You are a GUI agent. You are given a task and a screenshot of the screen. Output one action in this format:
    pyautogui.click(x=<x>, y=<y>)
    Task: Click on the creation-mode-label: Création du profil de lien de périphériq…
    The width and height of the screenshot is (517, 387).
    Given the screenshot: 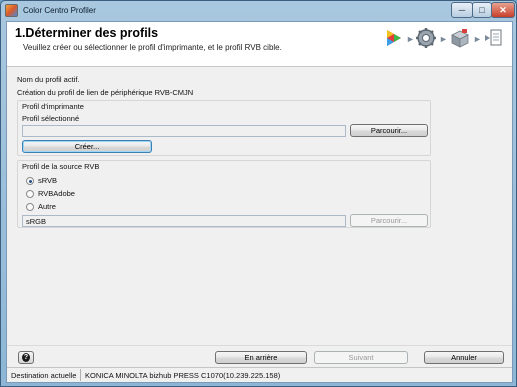 What is the action you would take?
    pyautogui.click(x=105, y=92)
    